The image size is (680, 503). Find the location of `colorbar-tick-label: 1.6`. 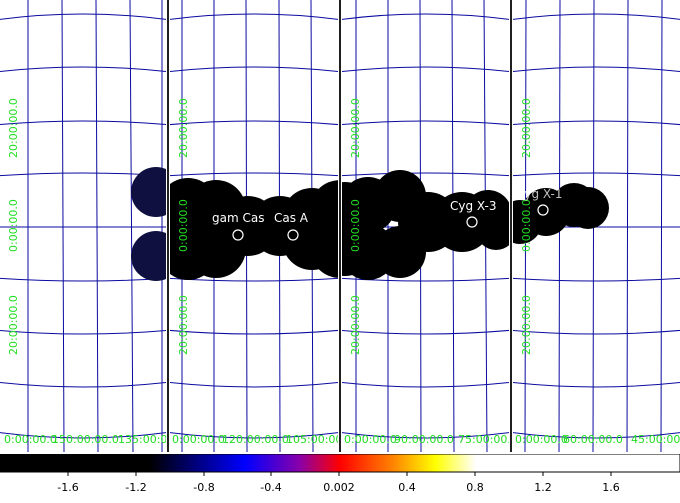

colorbar-tick-label: 1.6 is located at coordinates (611, 487).